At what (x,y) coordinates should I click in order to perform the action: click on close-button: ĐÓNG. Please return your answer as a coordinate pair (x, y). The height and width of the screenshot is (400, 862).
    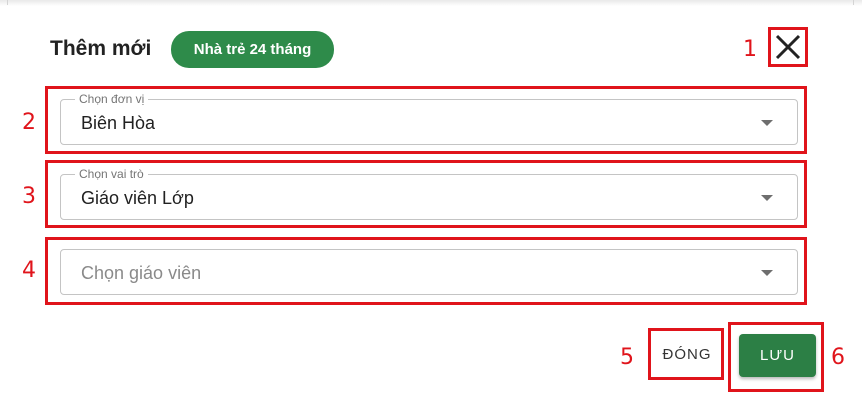
    Looking at the image, I should click on (687, 354).